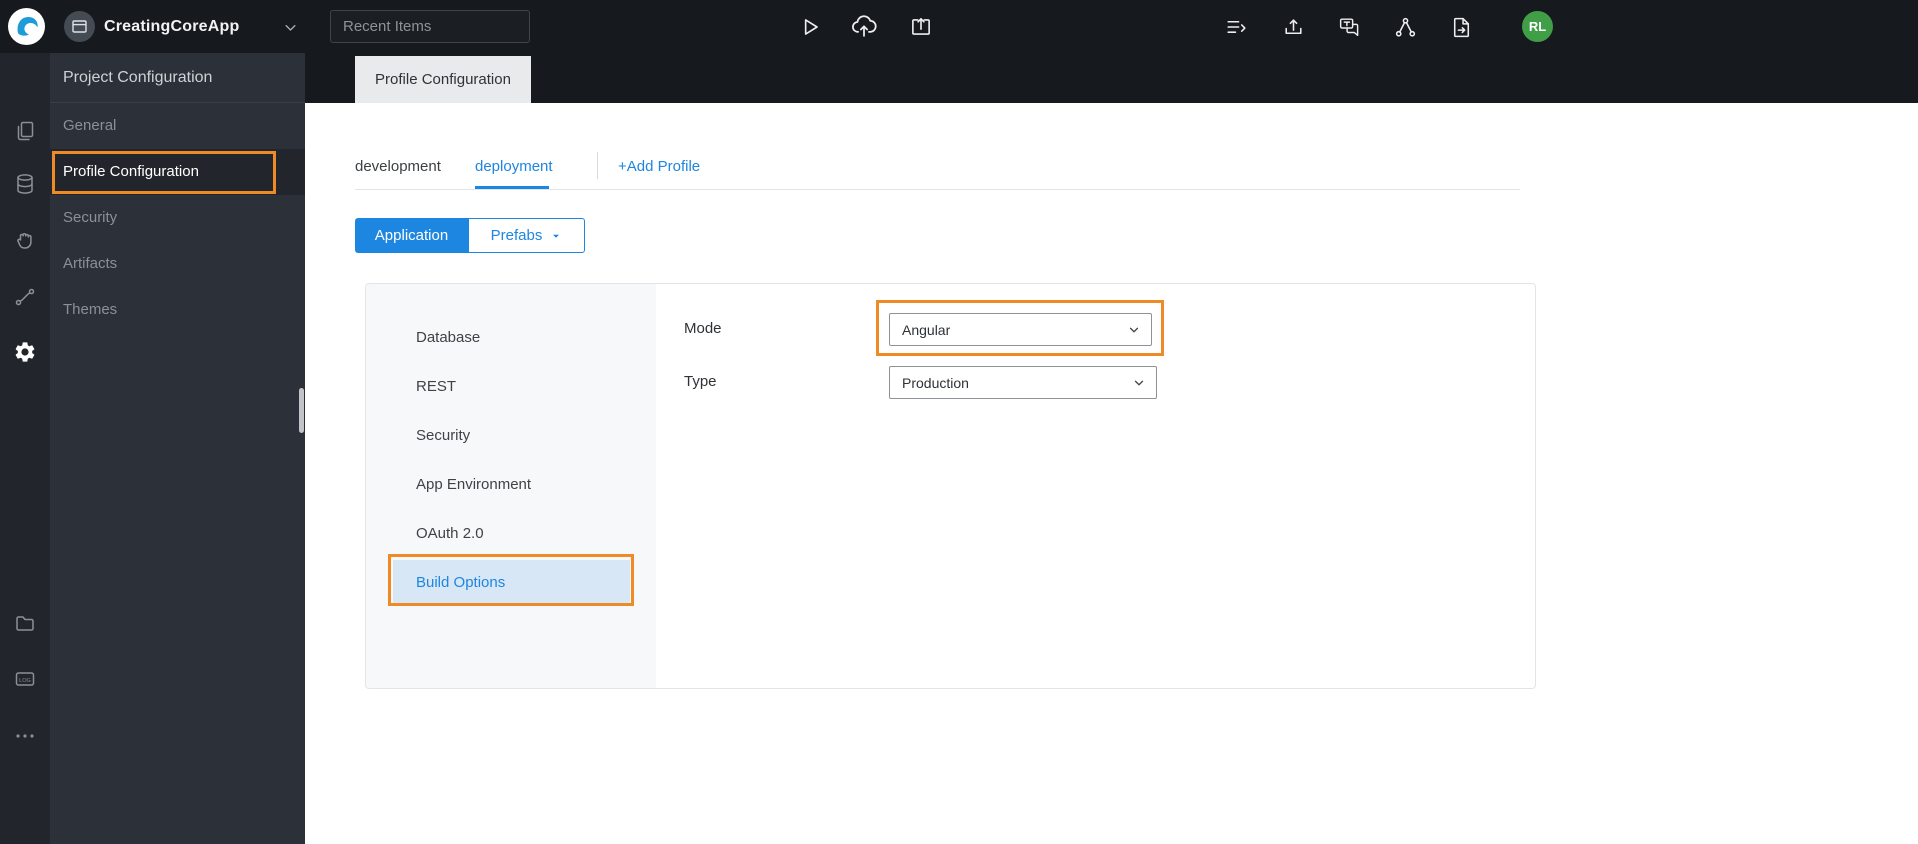  Describe the element at coordinates (25, 131) in the screenshot. I see `pages-icon` at that location.